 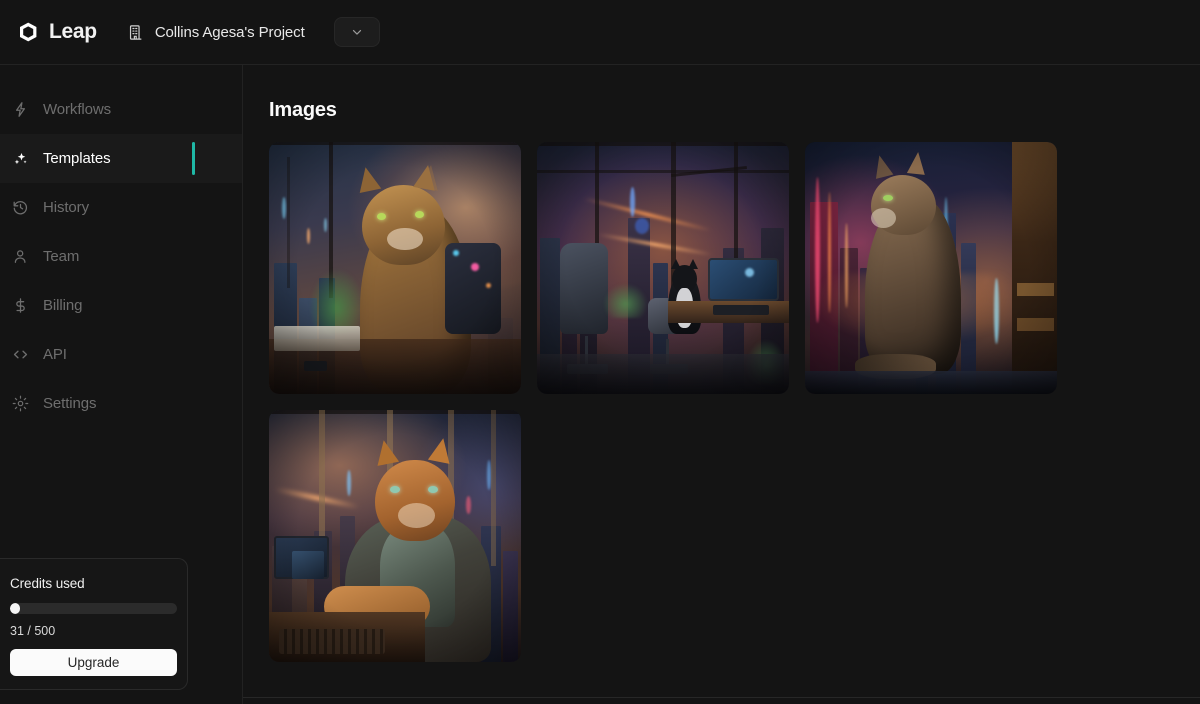 I want to click on upgrade-button: Upgrade, so click(x=93, y=662).